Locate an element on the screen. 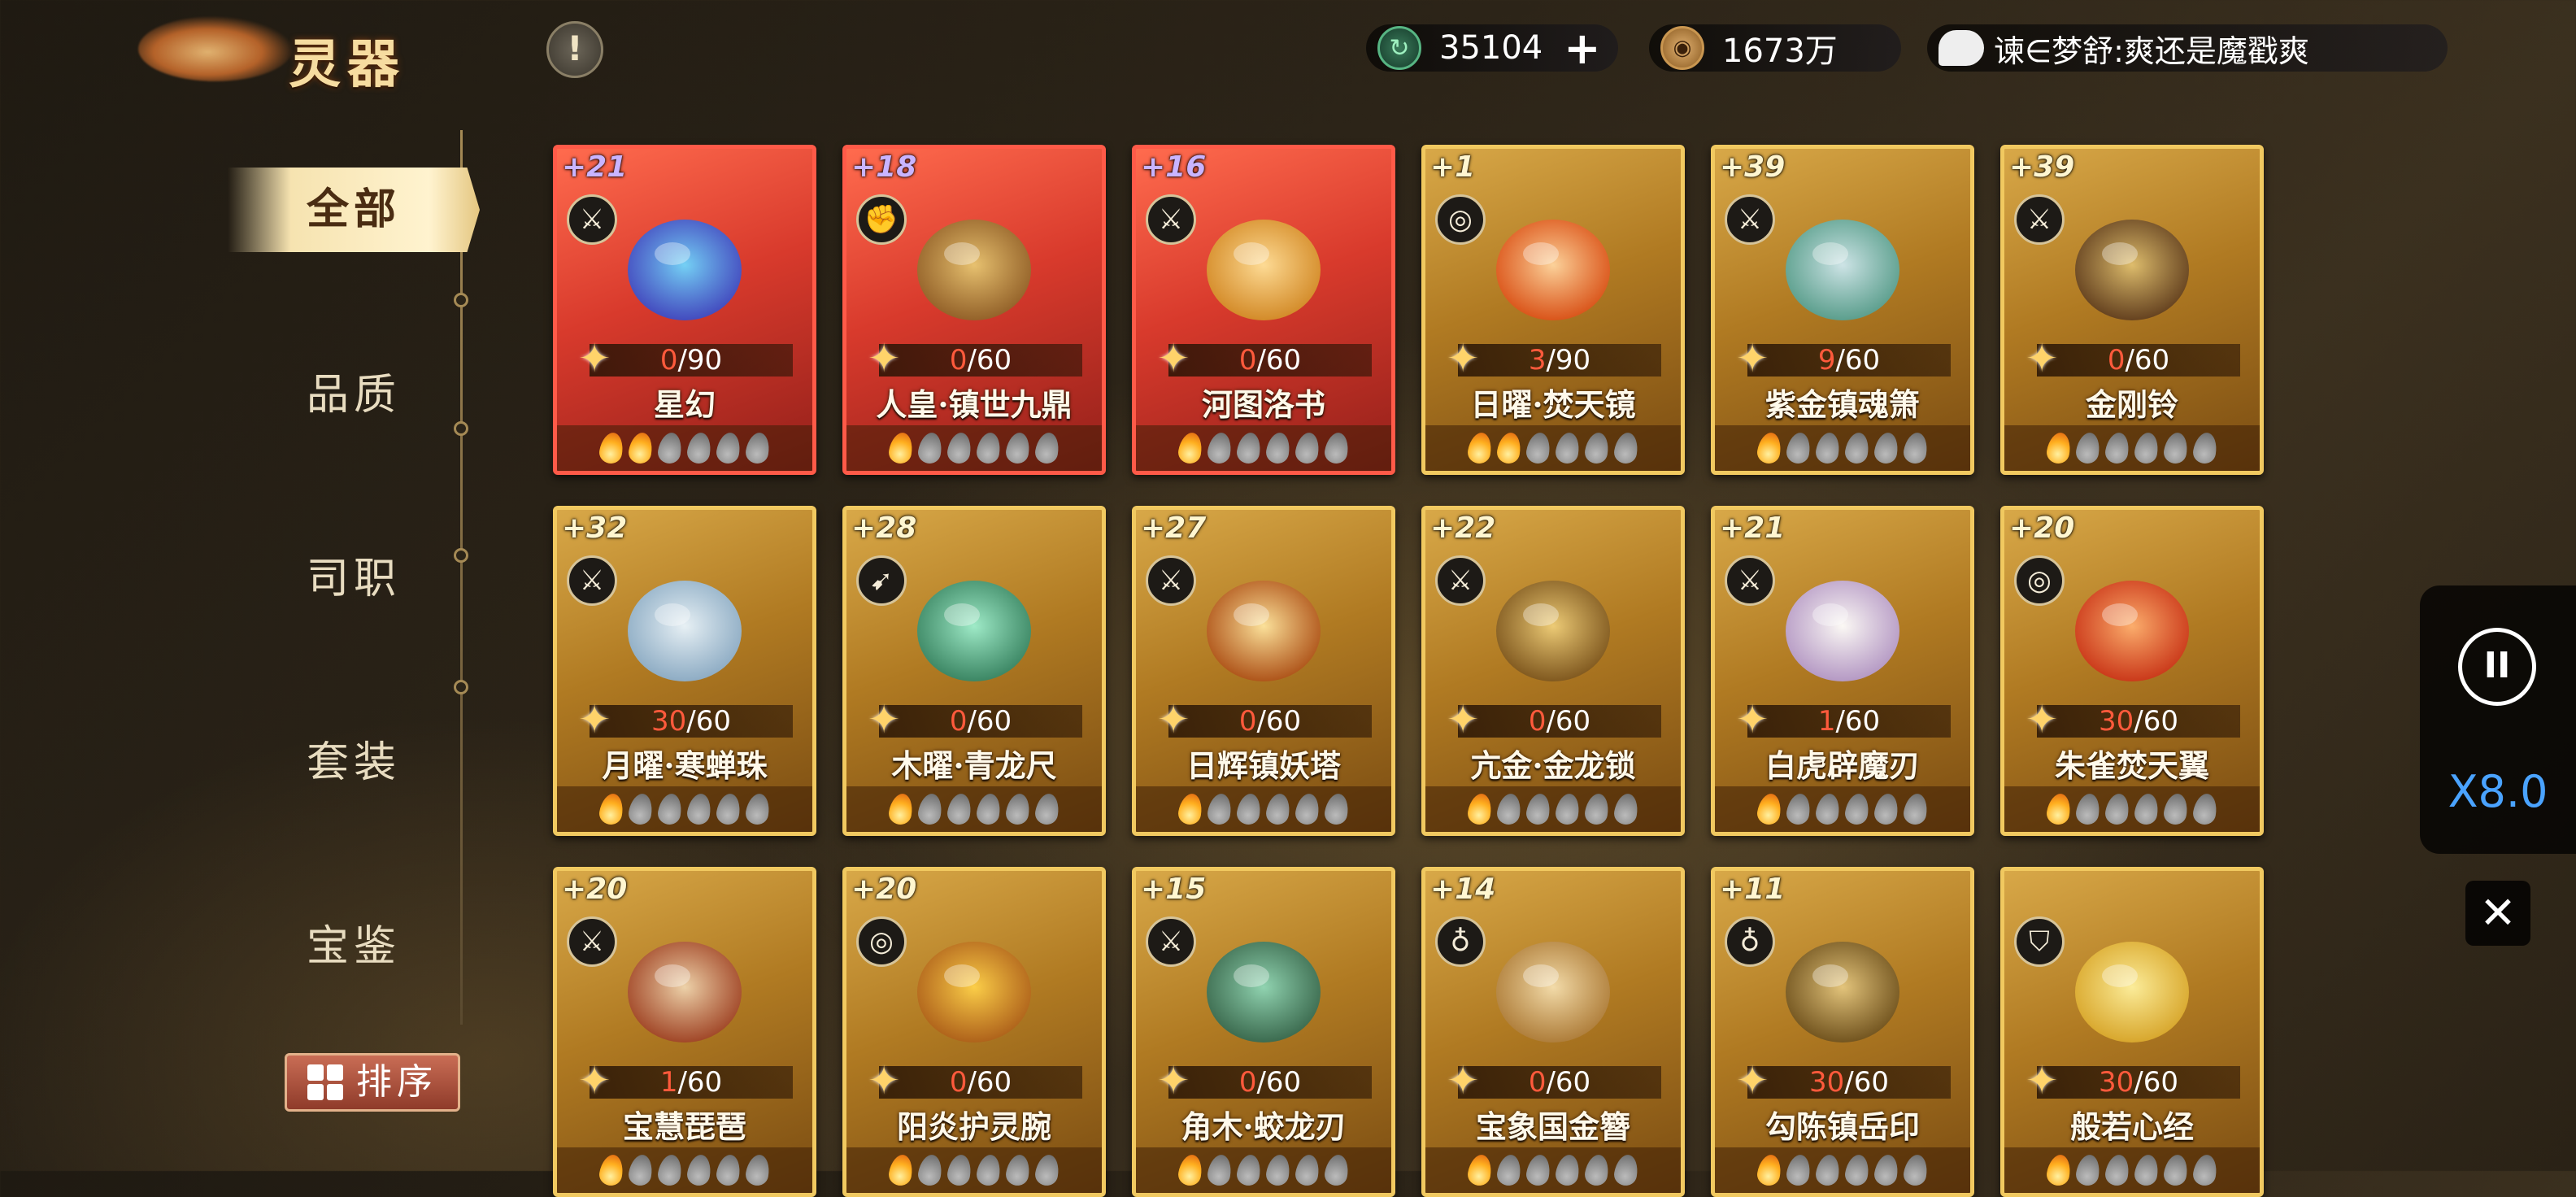 The width and height of the screenshot is (2576, 1197). exp-max: /90 is located at coordinates (700, 360).